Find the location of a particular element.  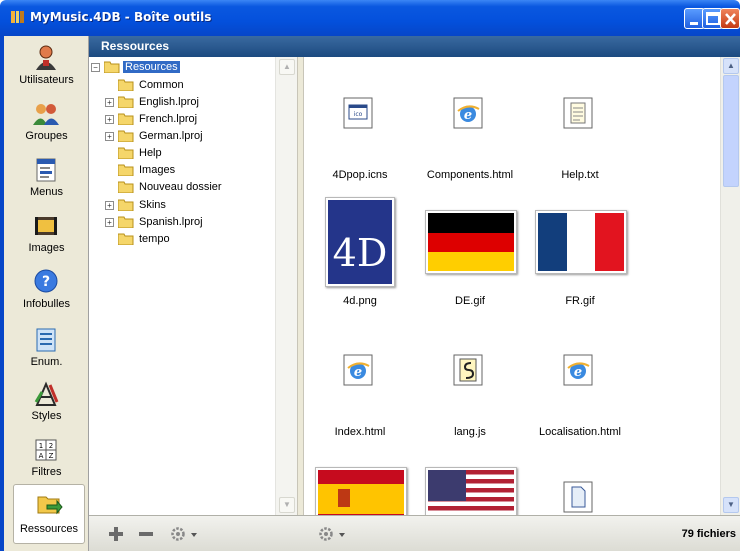

tree-item: + French.lproj is located at coordinates (152, 119).